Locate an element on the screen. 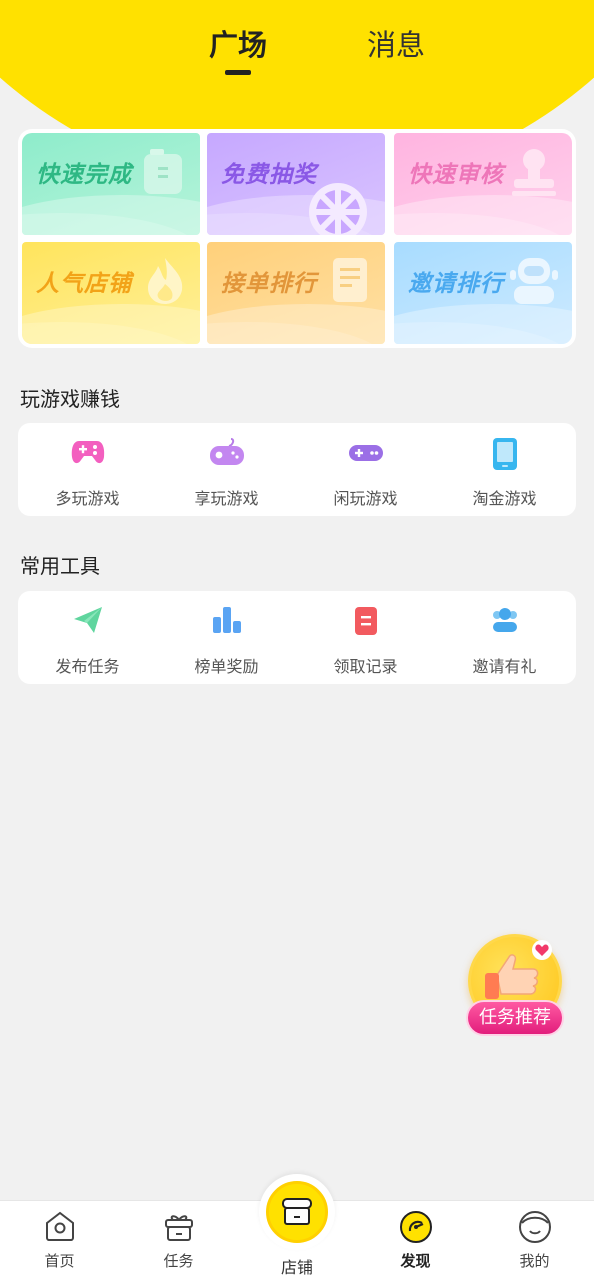  games-section-title: 玩游戏赚钱 is located at coordinates (70, 399).